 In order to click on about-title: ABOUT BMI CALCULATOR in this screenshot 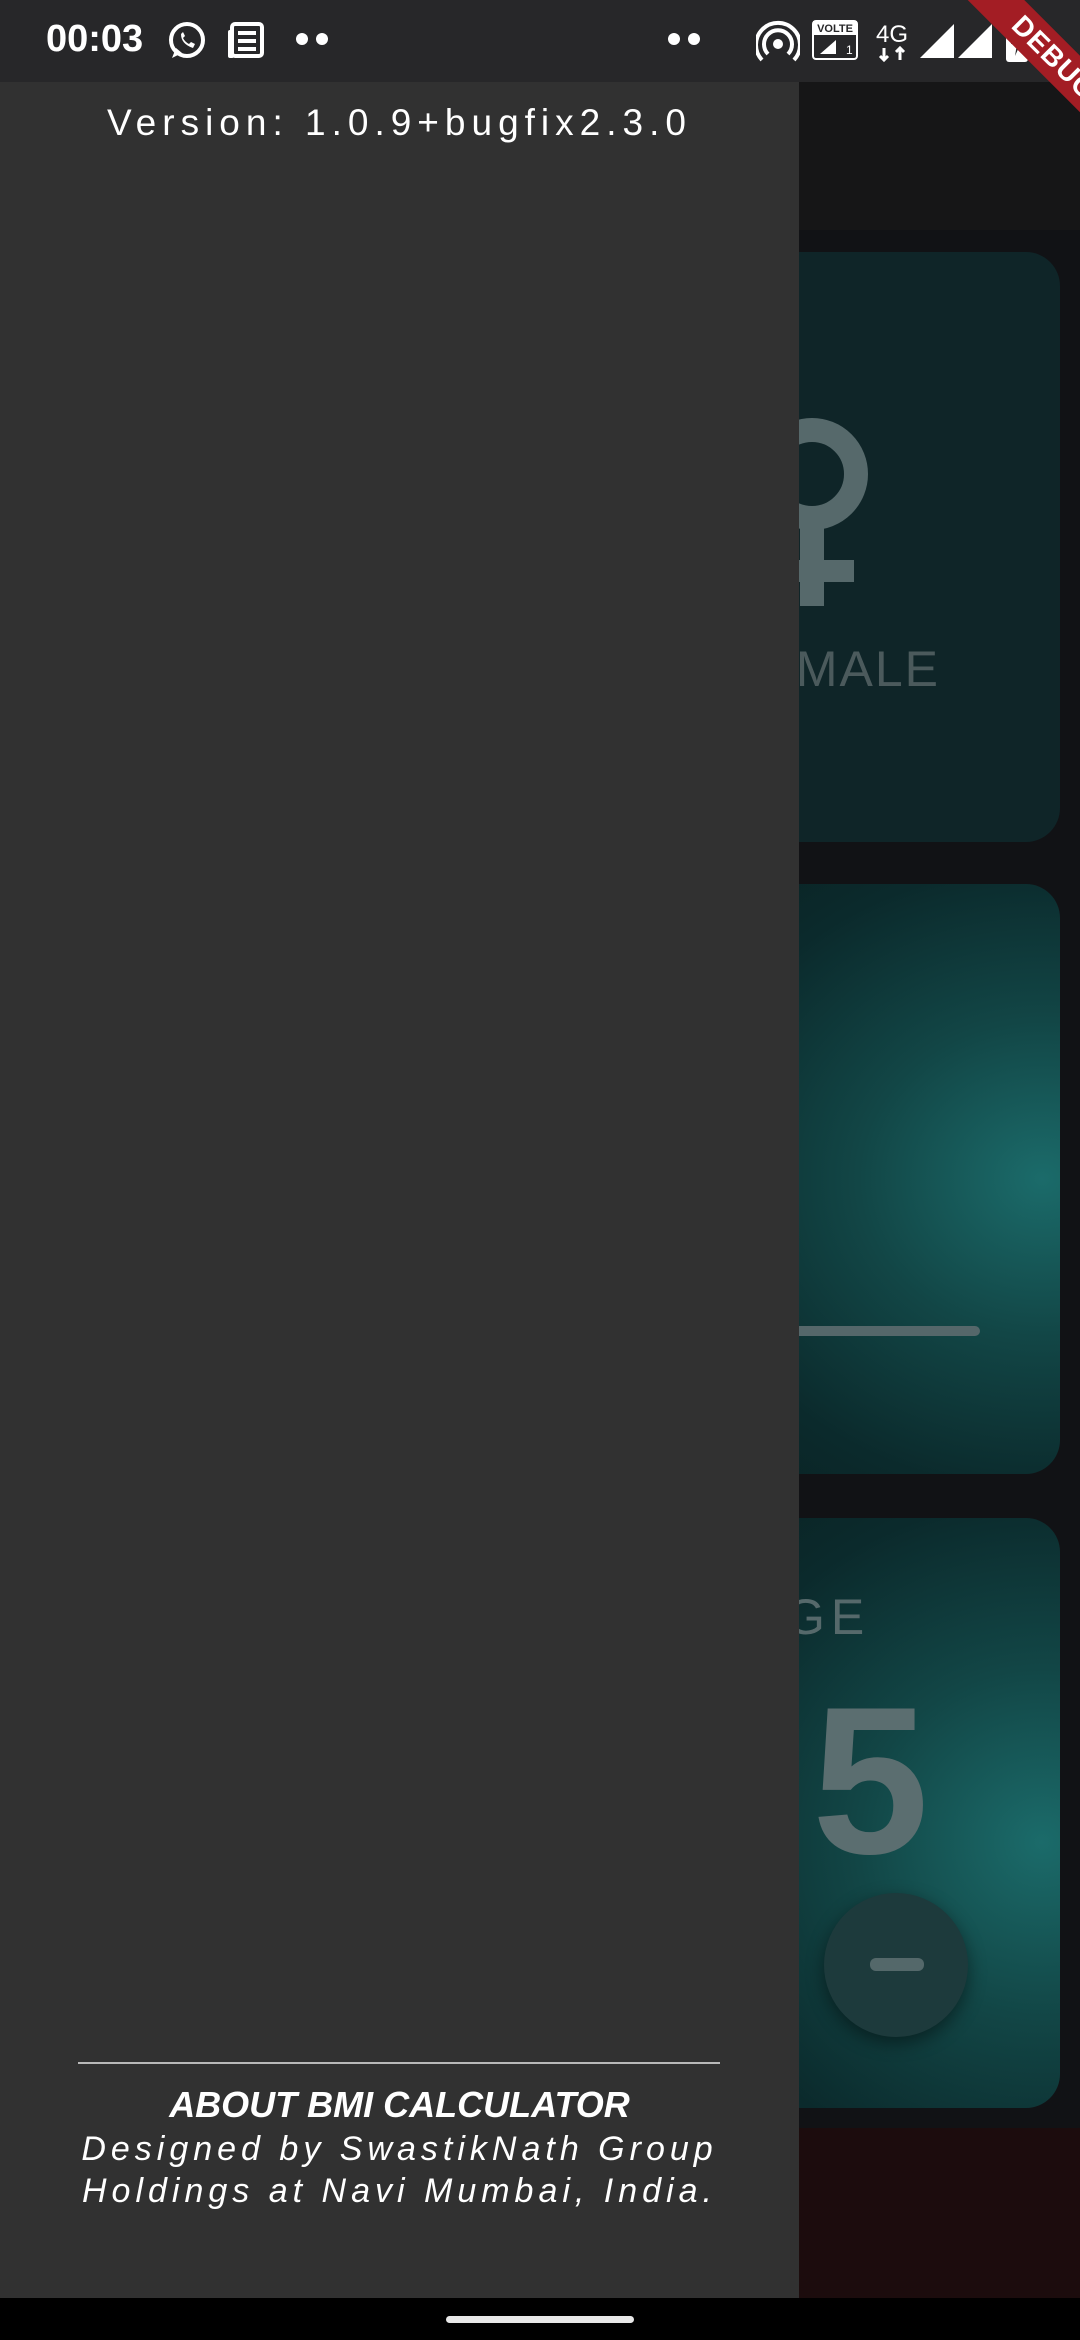, I will do `click(399, 2104)`.